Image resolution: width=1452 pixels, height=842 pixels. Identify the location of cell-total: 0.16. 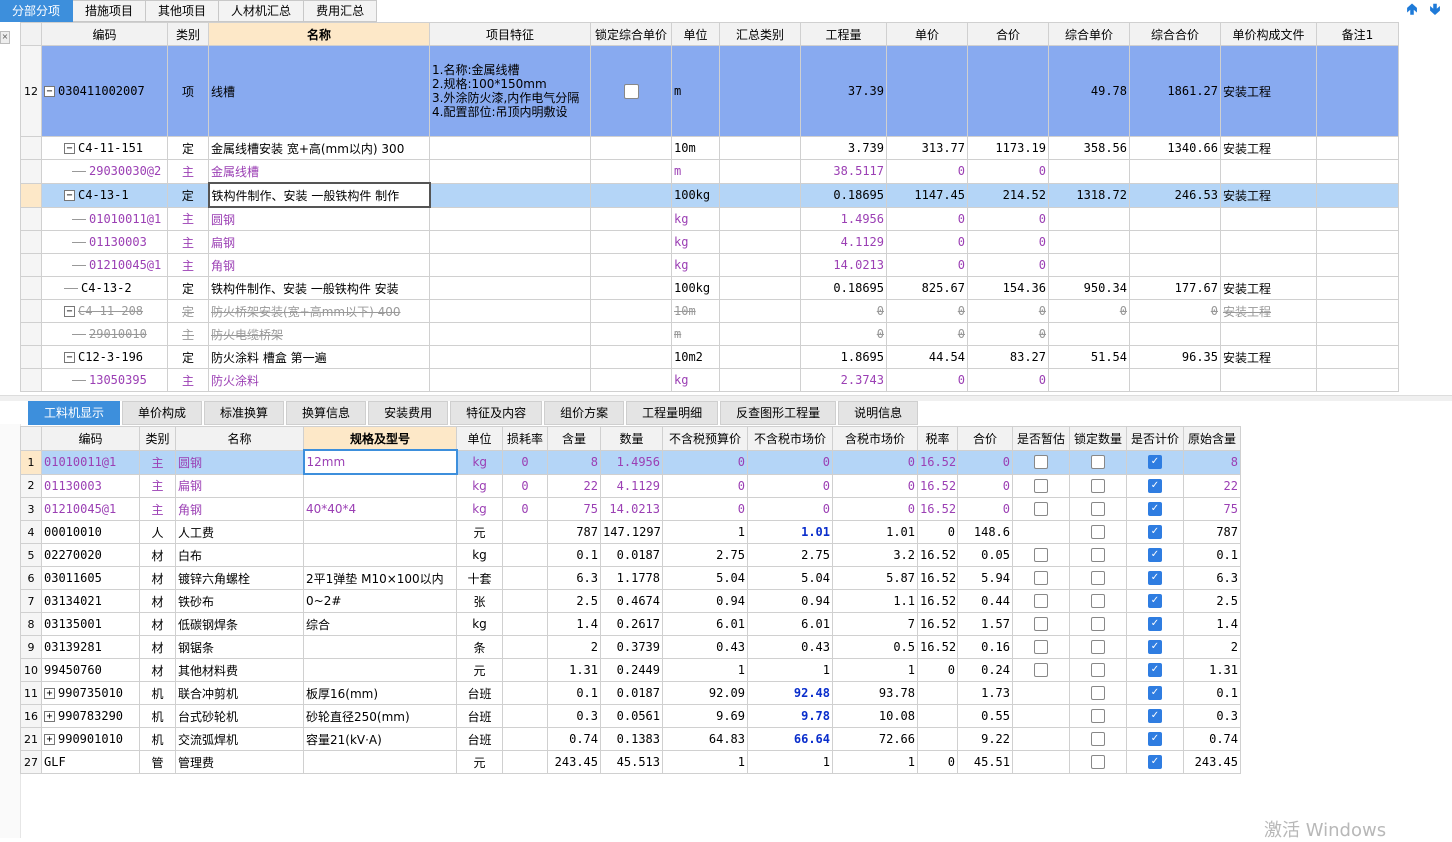
(985, 647).